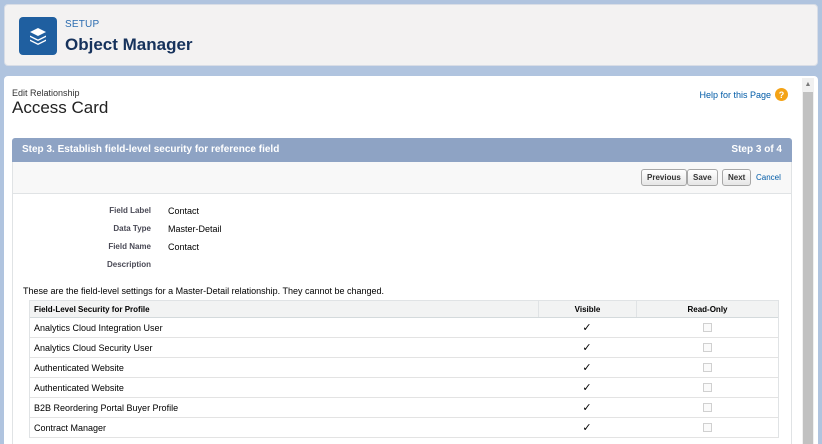 The height and width of the screenshot is (444, 822). I want to click on column-header-visible: Visible, so click(587, 309).